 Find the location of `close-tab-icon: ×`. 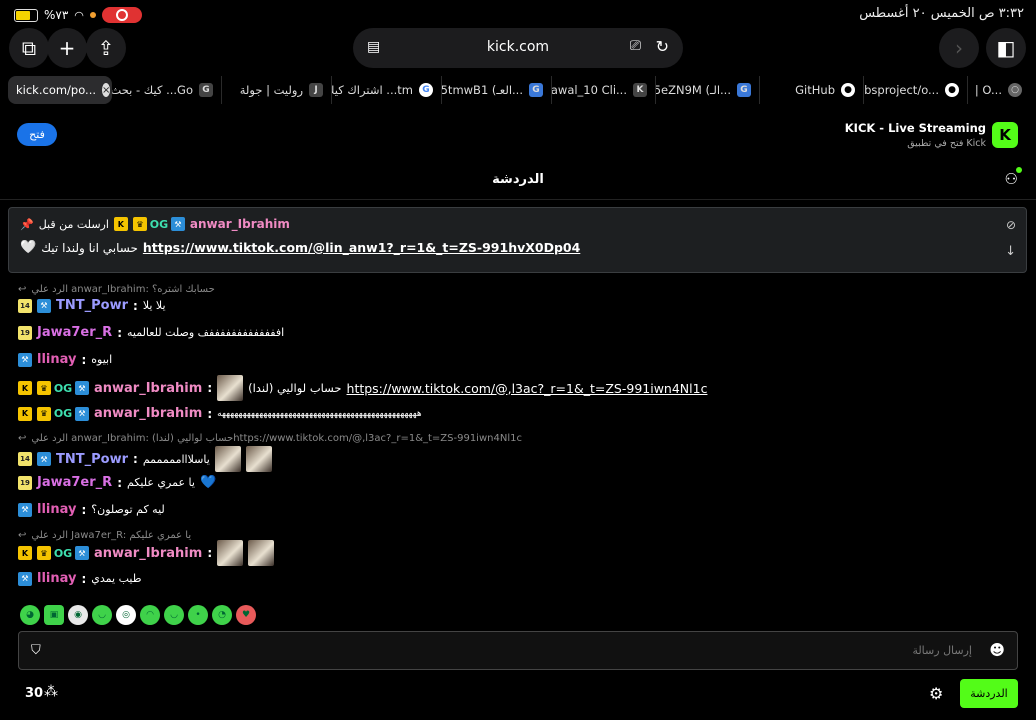

close-tab-icon: × is located at coordinates (106, 90).